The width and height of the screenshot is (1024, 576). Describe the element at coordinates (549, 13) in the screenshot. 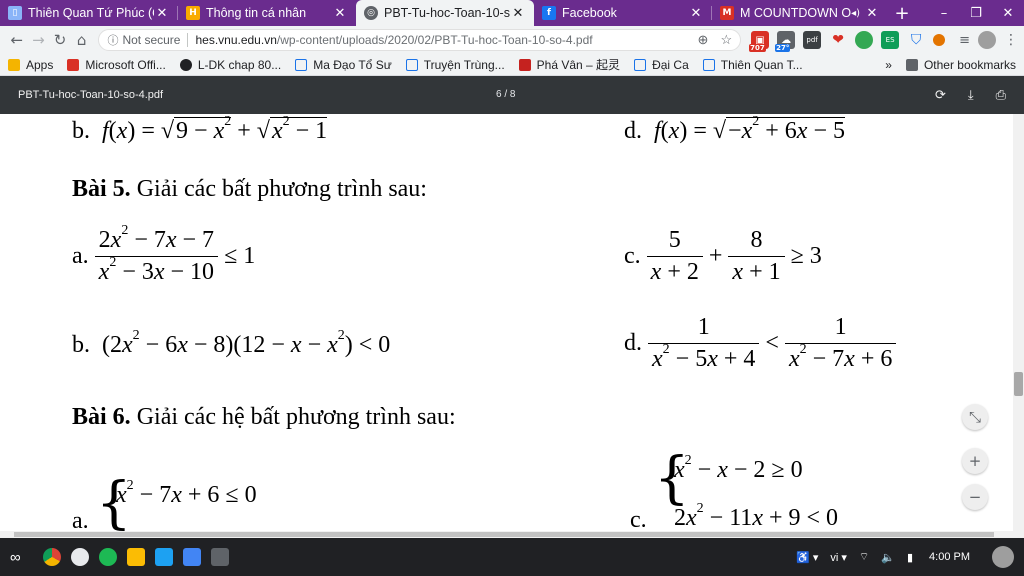

I see `facebook-icon: f` at that location.